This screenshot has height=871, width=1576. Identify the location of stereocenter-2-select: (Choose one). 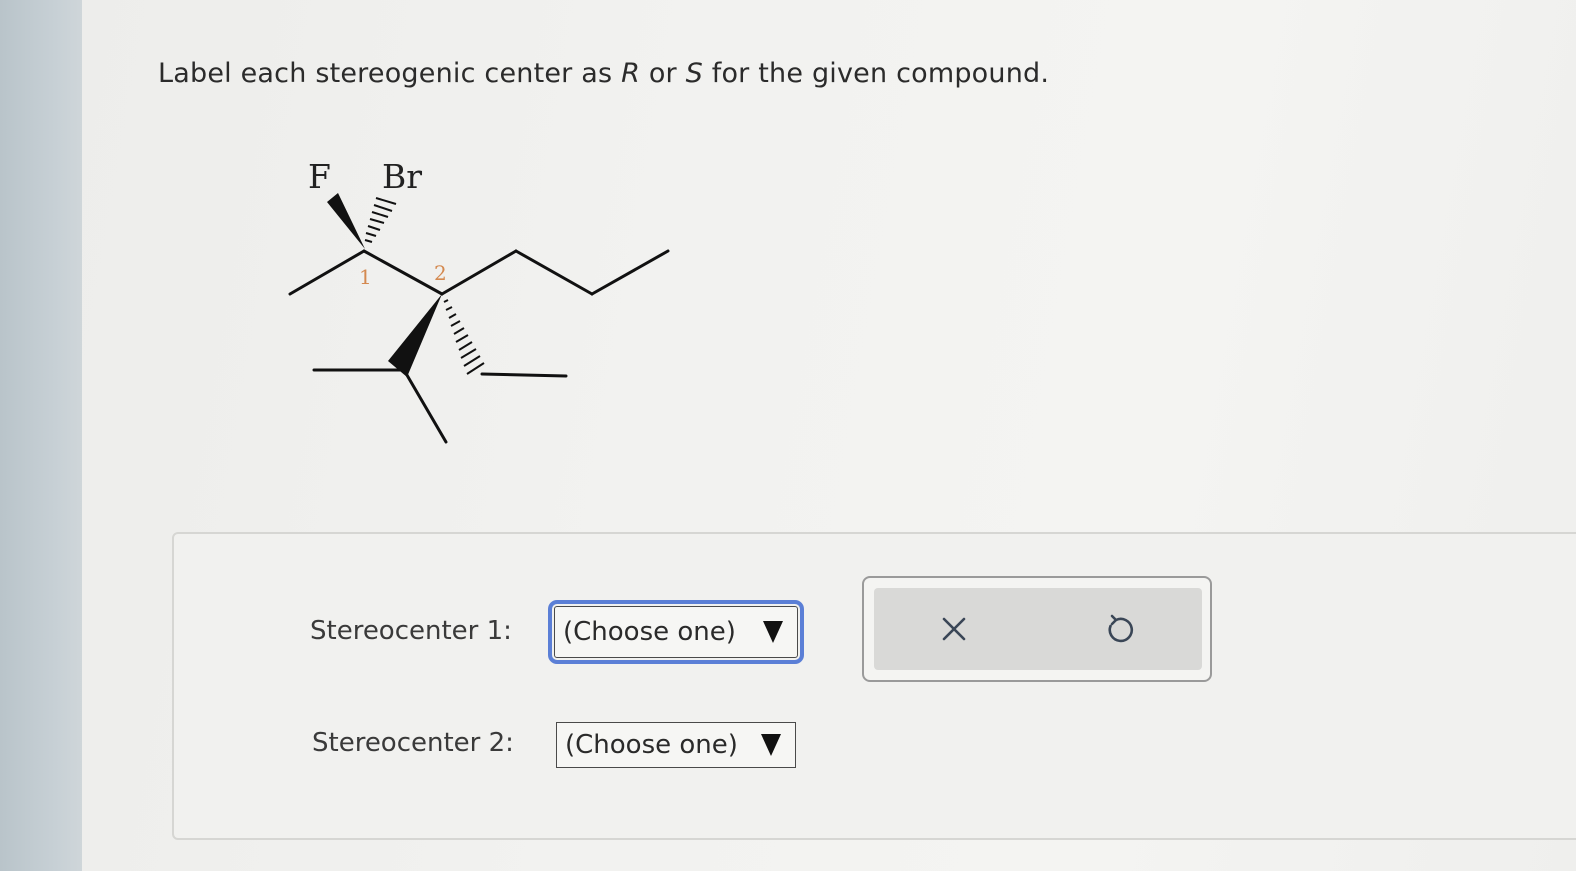
(676, 745).